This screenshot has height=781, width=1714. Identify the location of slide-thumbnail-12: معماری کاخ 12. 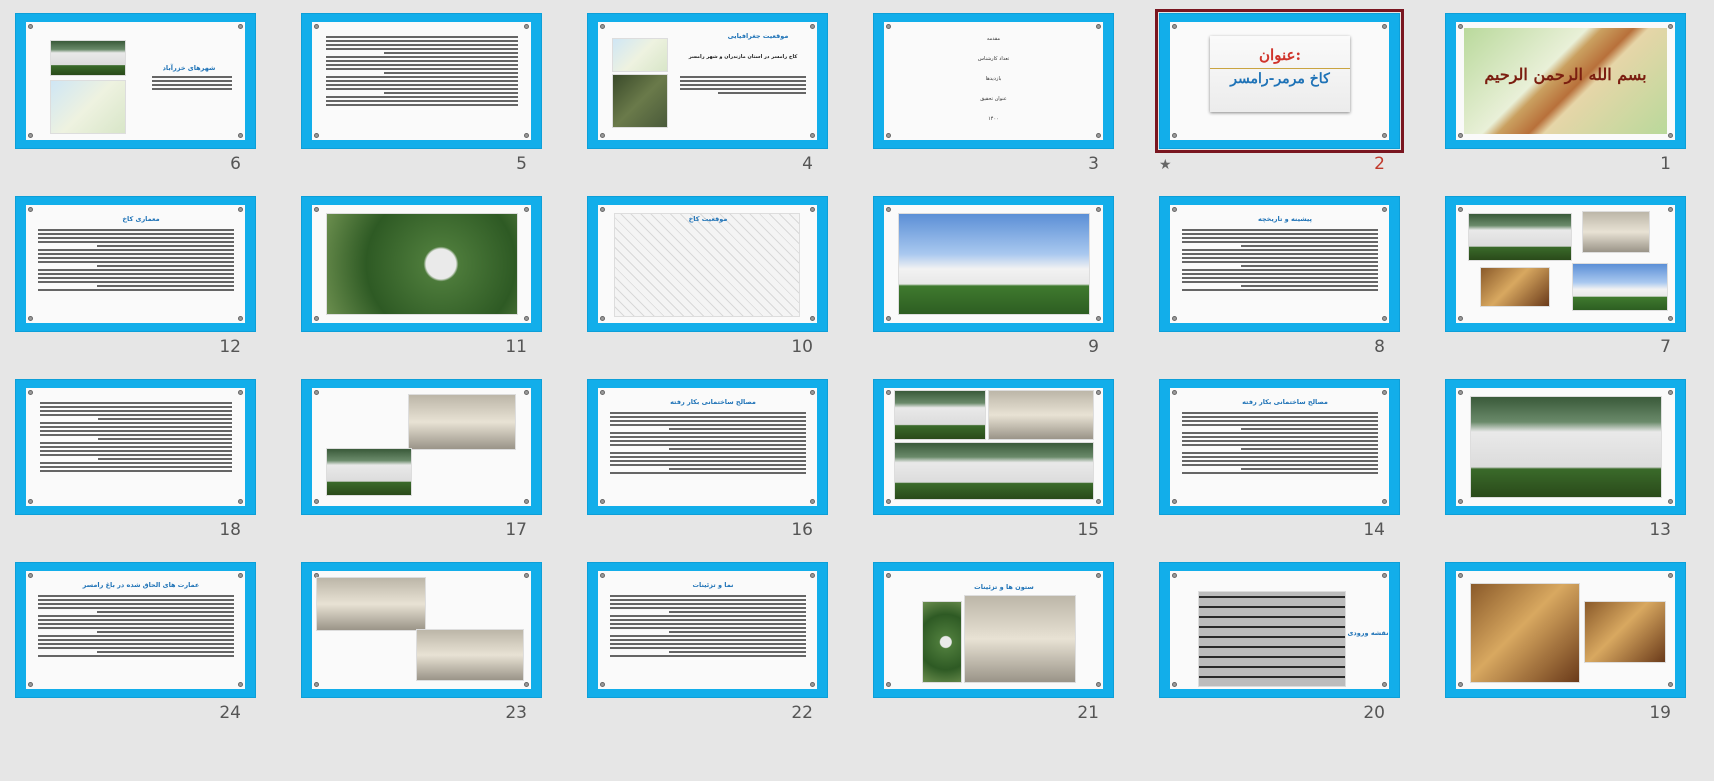
(128, 270).